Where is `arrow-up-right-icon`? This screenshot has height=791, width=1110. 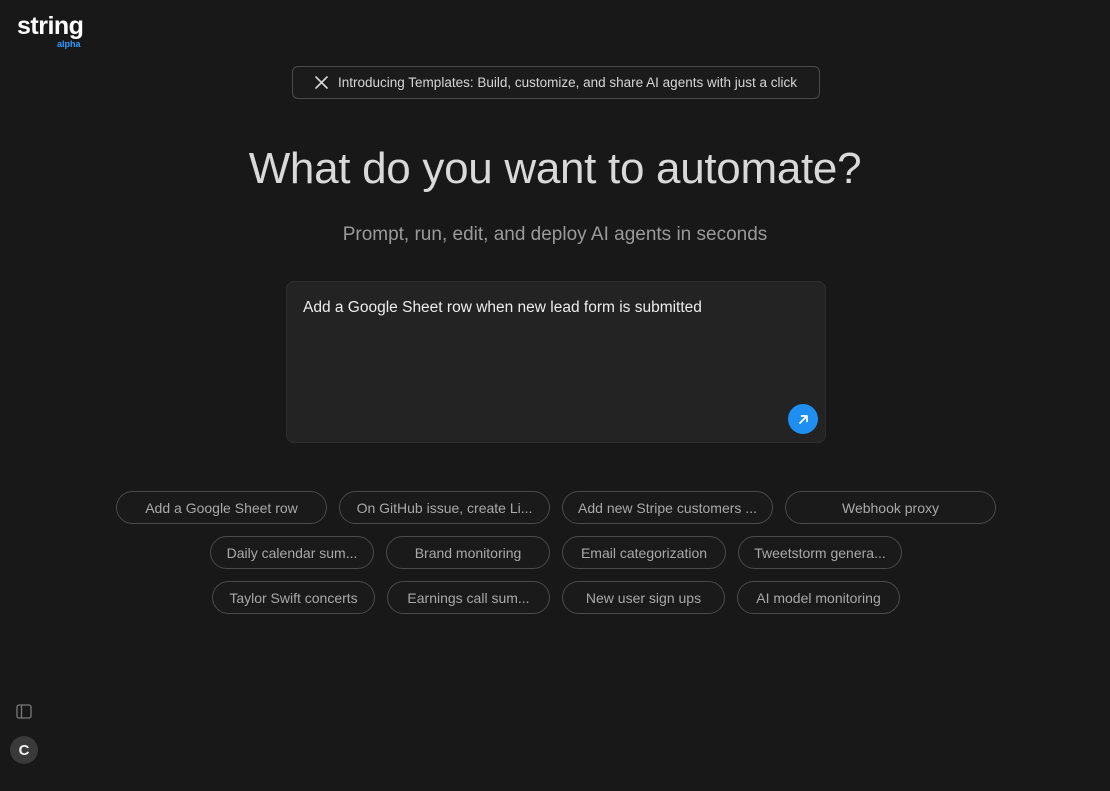 arrow-up-right-icon is located at coordinates (803, 419).